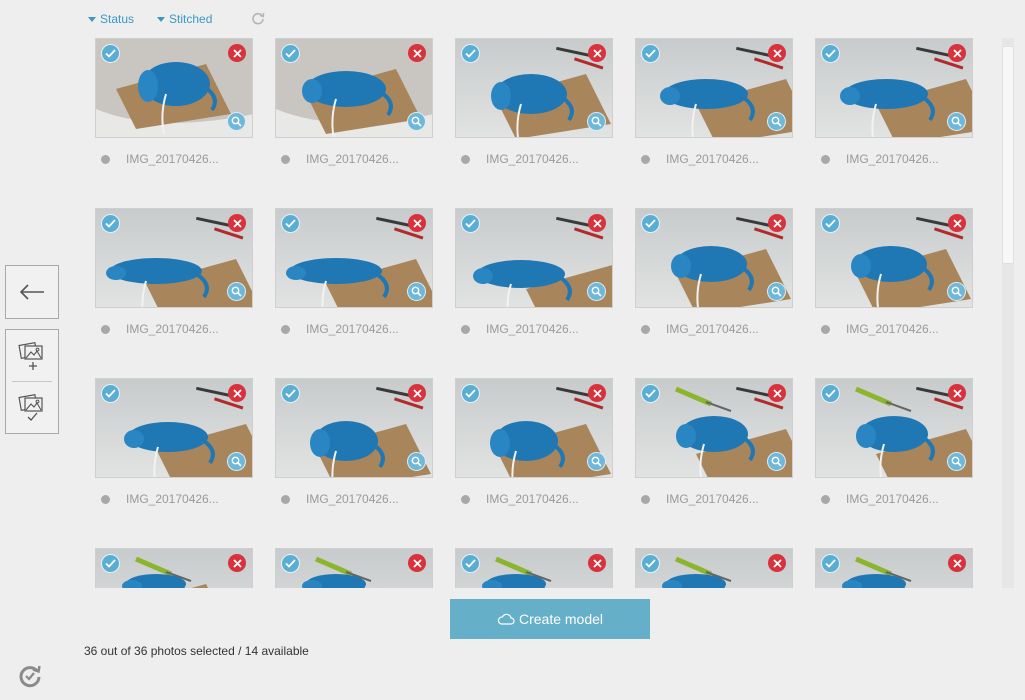  What do you see at coordinates (32, 355) in the screenshot?
I see `add-photos-button` at bounding box center [32, 355].